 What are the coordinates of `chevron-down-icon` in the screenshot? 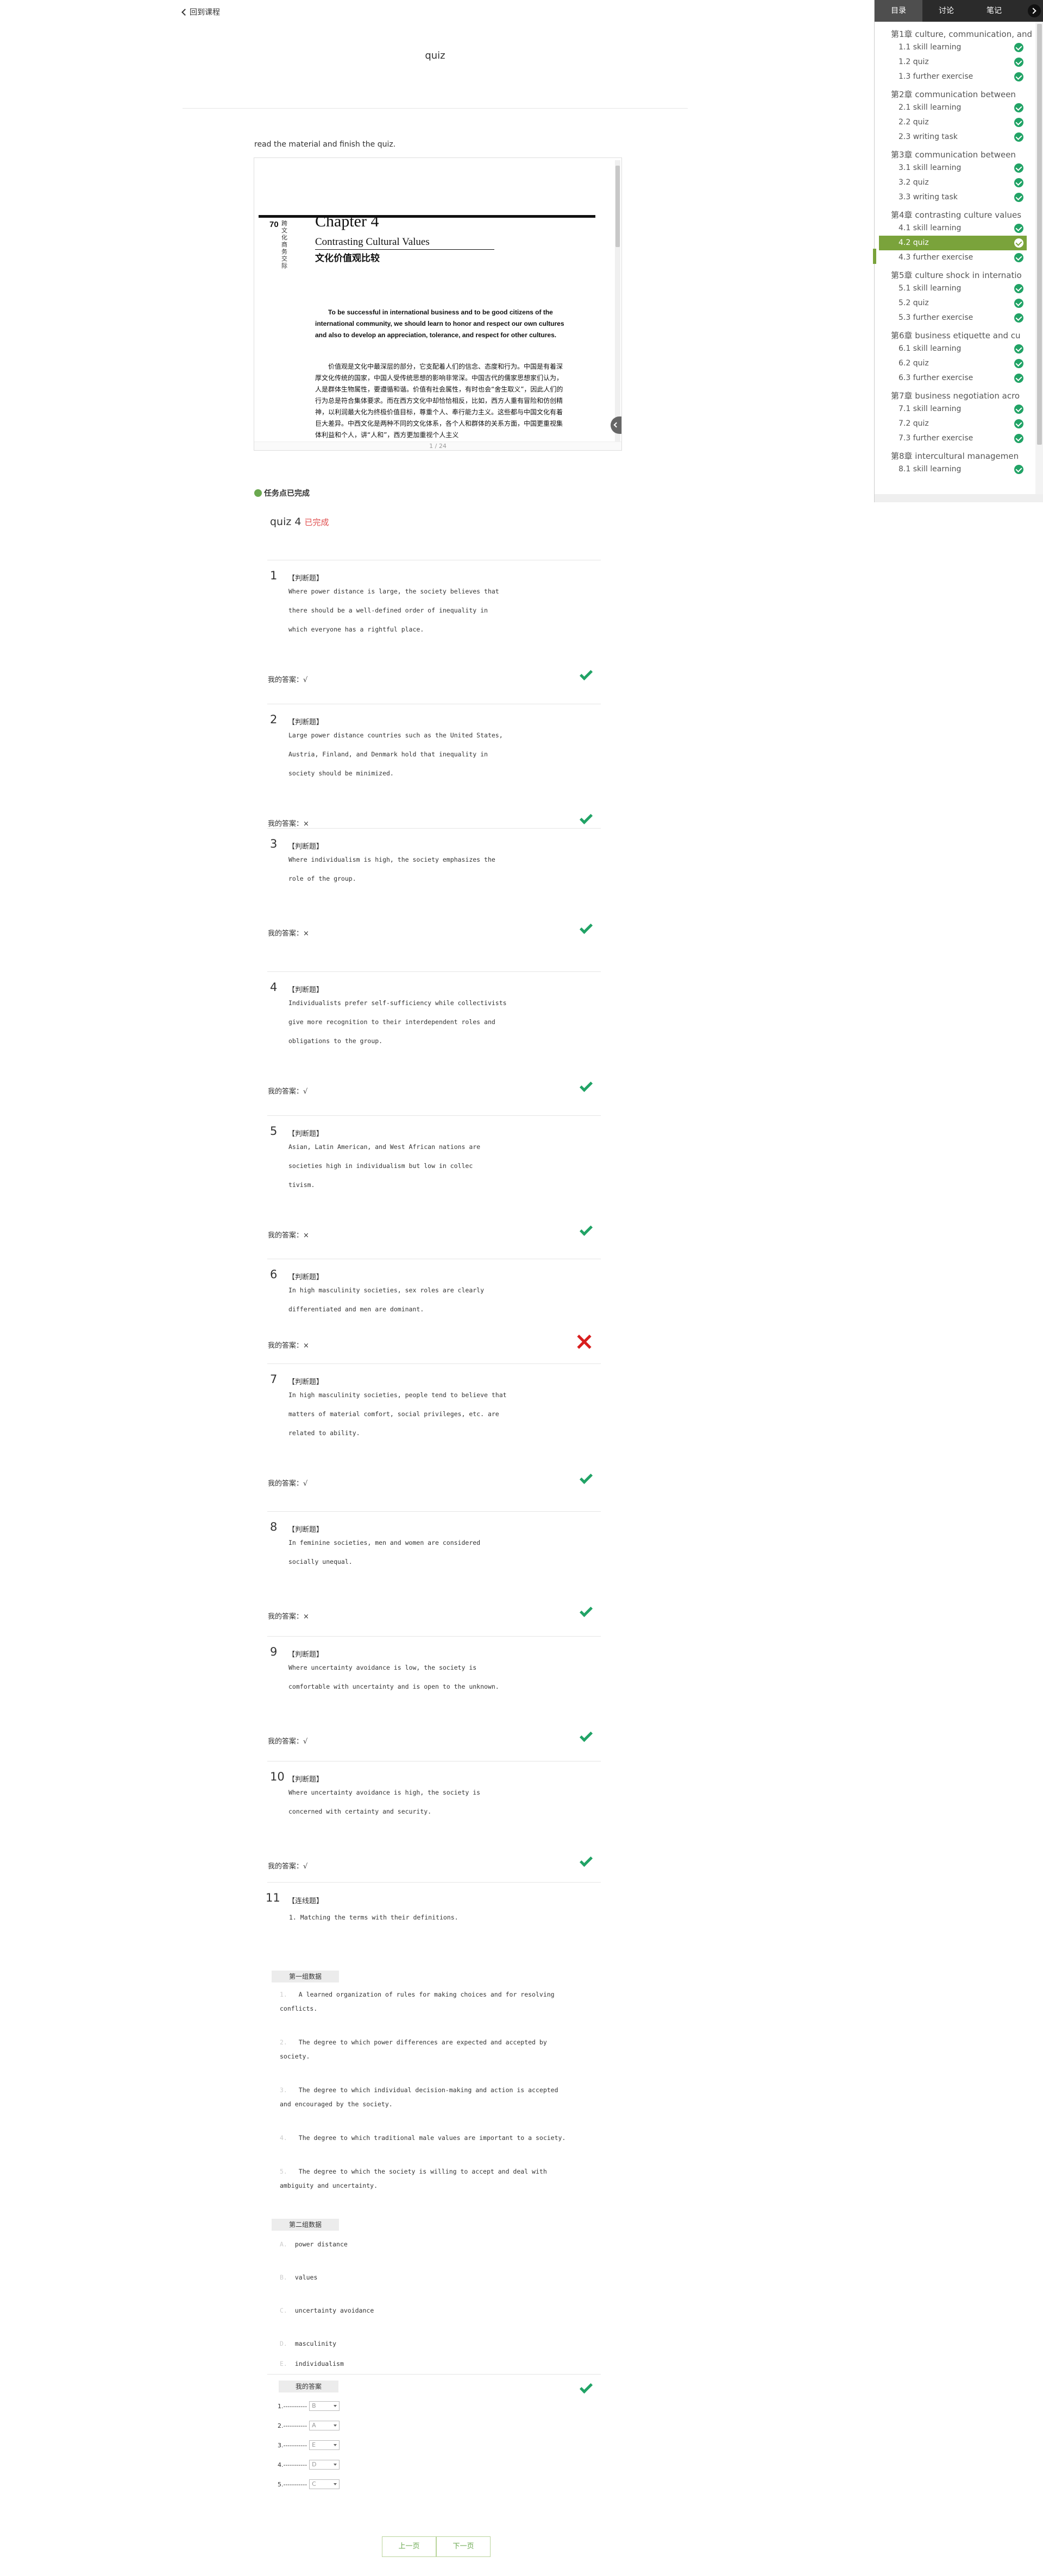 It's located at (335, 2465).